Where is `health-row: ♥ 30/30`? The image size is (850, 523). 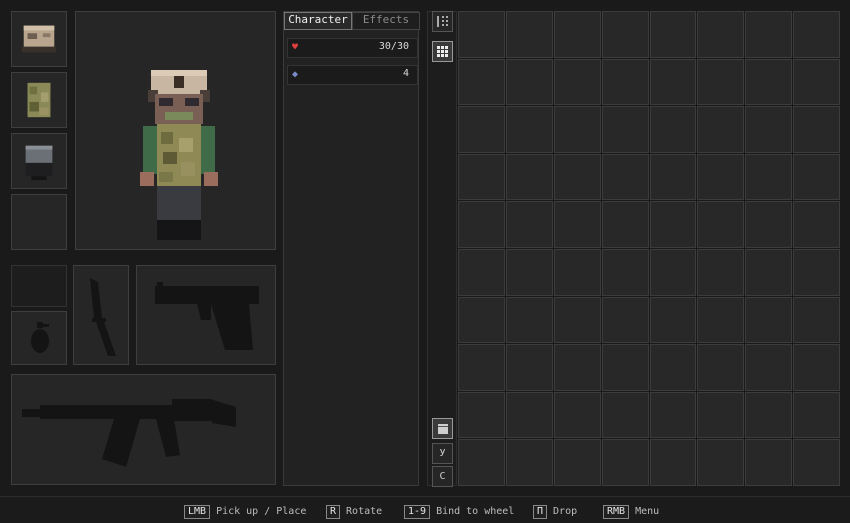 health-row: ♥ 30/30 is located at coordinates (352, 48).